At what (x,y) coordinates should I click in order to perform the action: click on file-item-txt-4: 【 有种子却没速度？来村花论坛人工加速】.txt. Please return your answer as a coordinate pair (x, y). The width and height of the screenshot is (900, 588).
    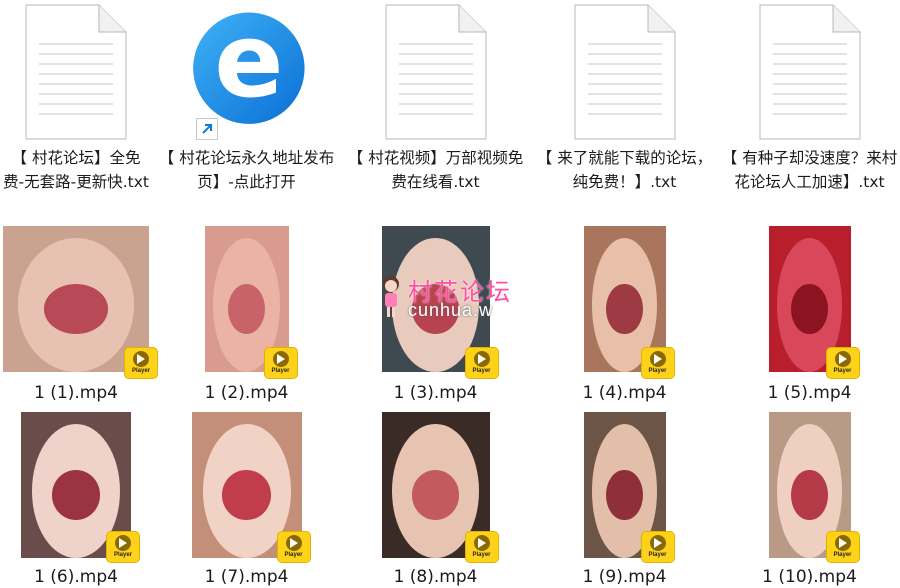
    Looking at the image, I should click on (809, 111).